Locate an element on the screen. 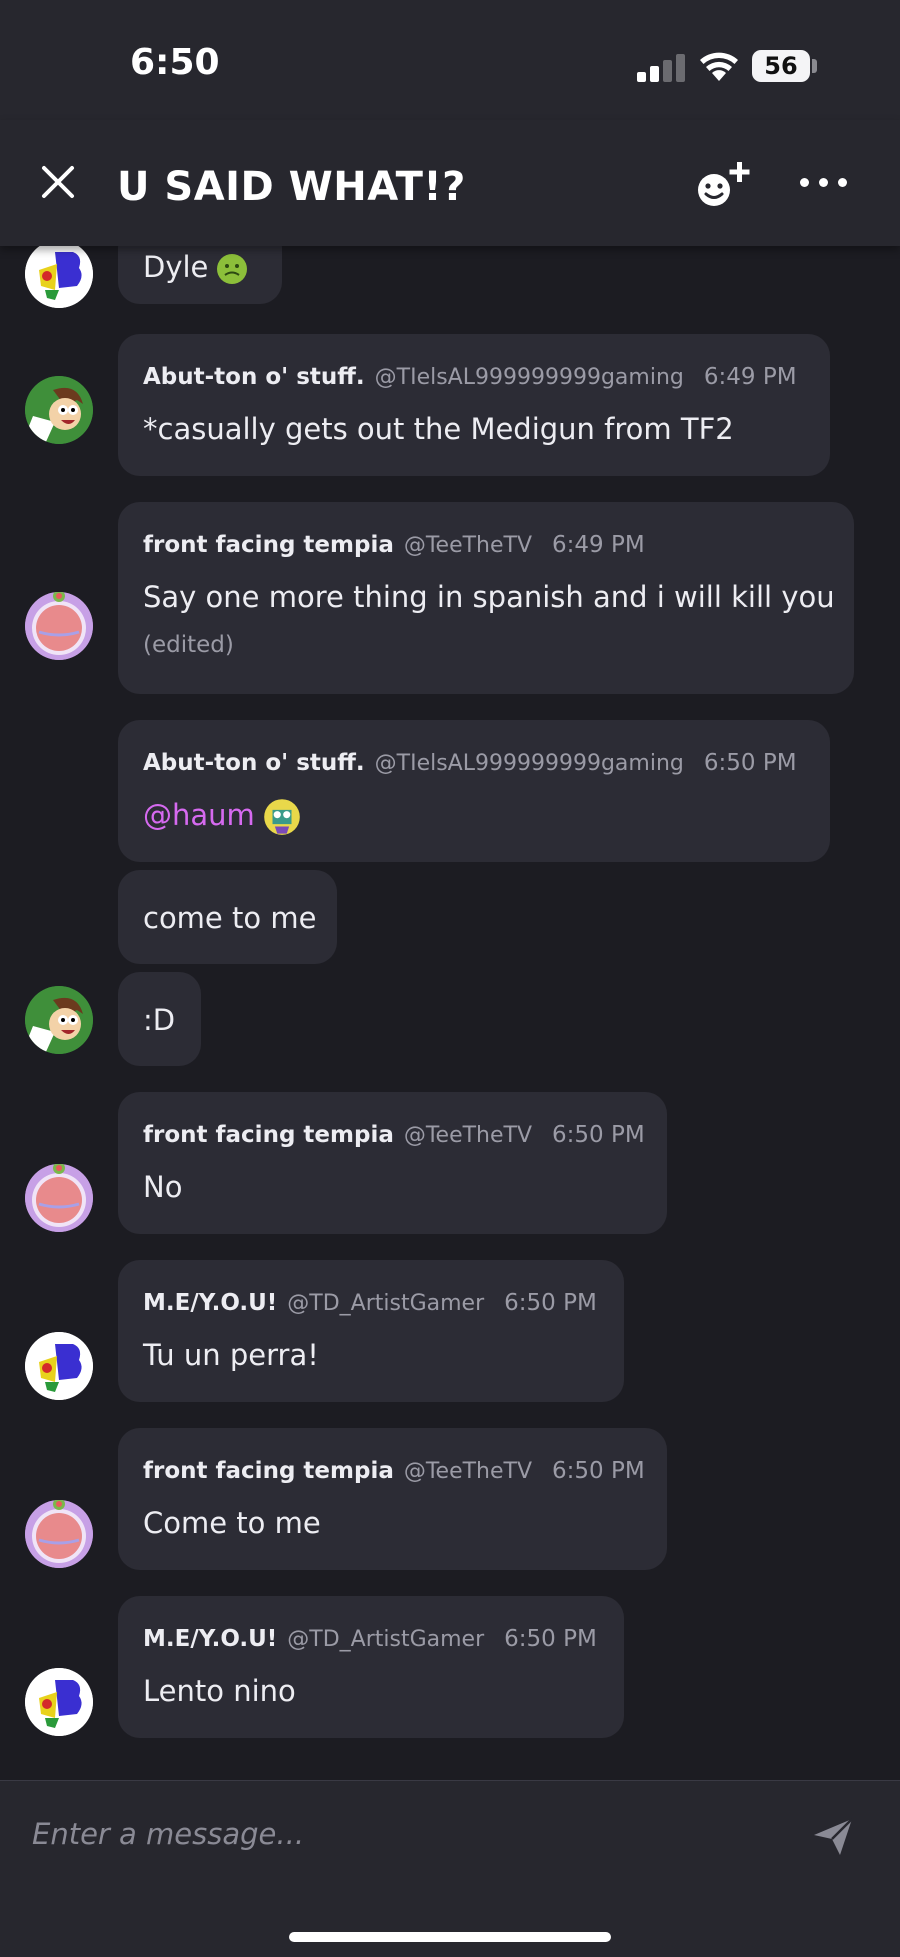 The width and height of the screenshot is (900, 1957). status-bar: 6:50 56 is located at coordinates (450, 60).